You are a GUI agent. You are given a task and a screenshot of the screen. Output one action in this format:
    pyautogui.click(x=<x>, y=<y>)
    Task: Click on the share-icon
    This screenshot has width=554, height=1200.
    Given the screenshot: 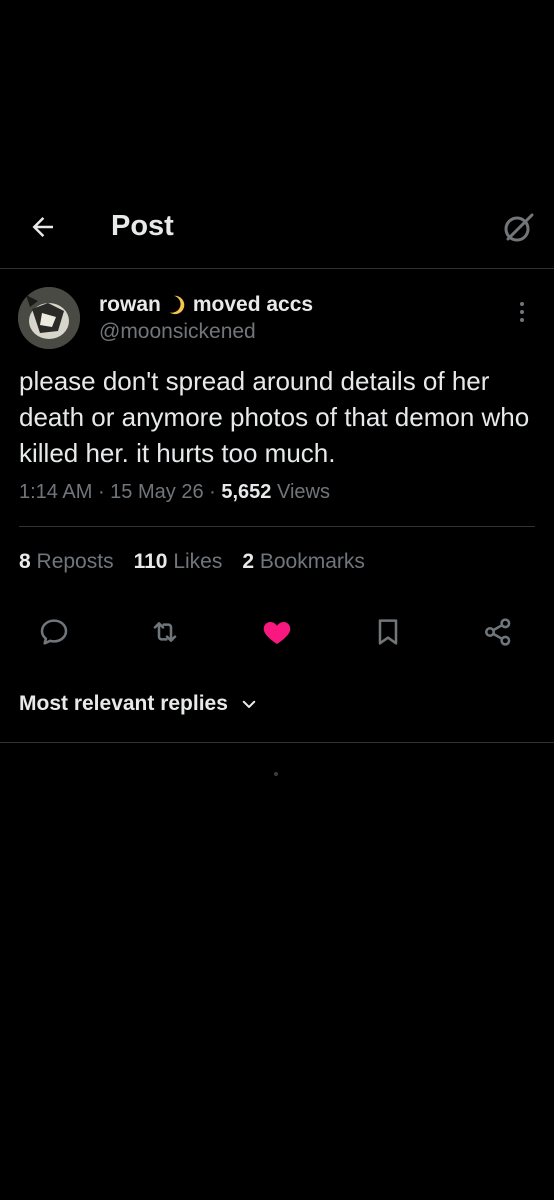 What is the action you would take?
    pyautogui.click(x=498, y=632)
    